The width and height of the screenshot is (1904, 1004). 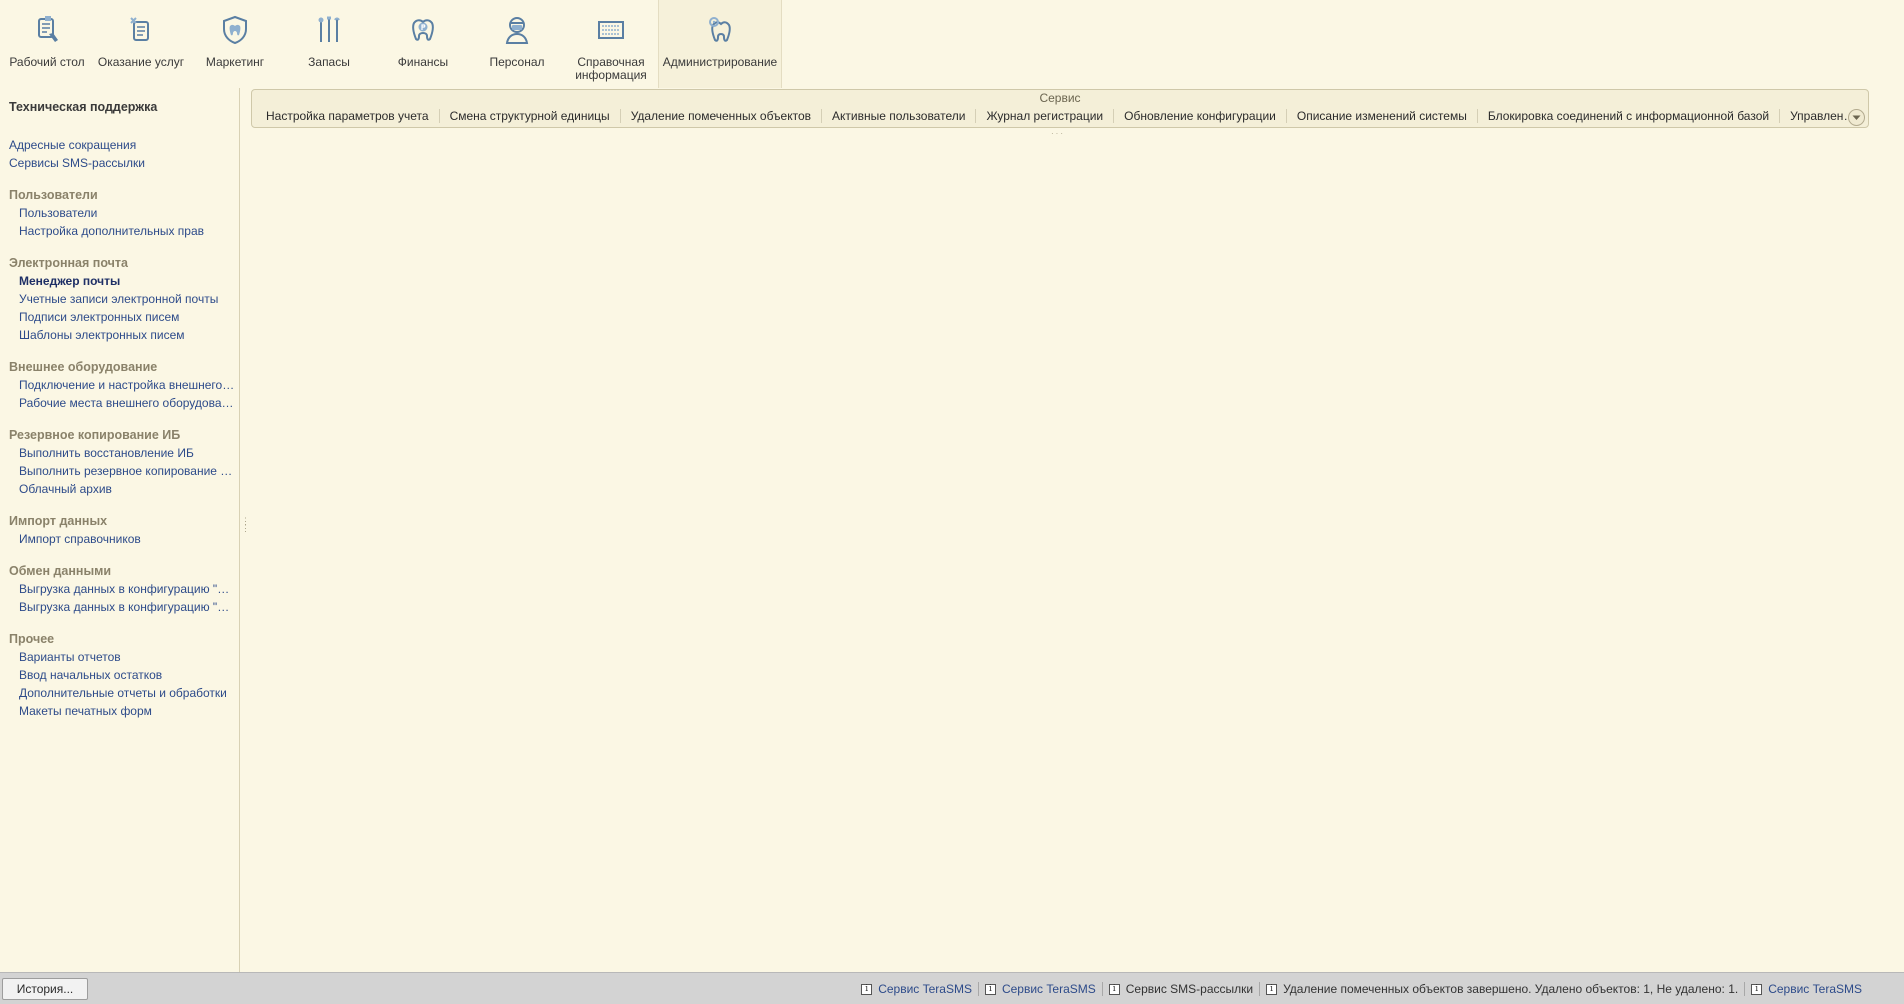 What do you see at coordinates (122, 489) in the screenshot?
I see `nav-item-cloud-archive: Облачный архив` at bounding box center [122, 489].